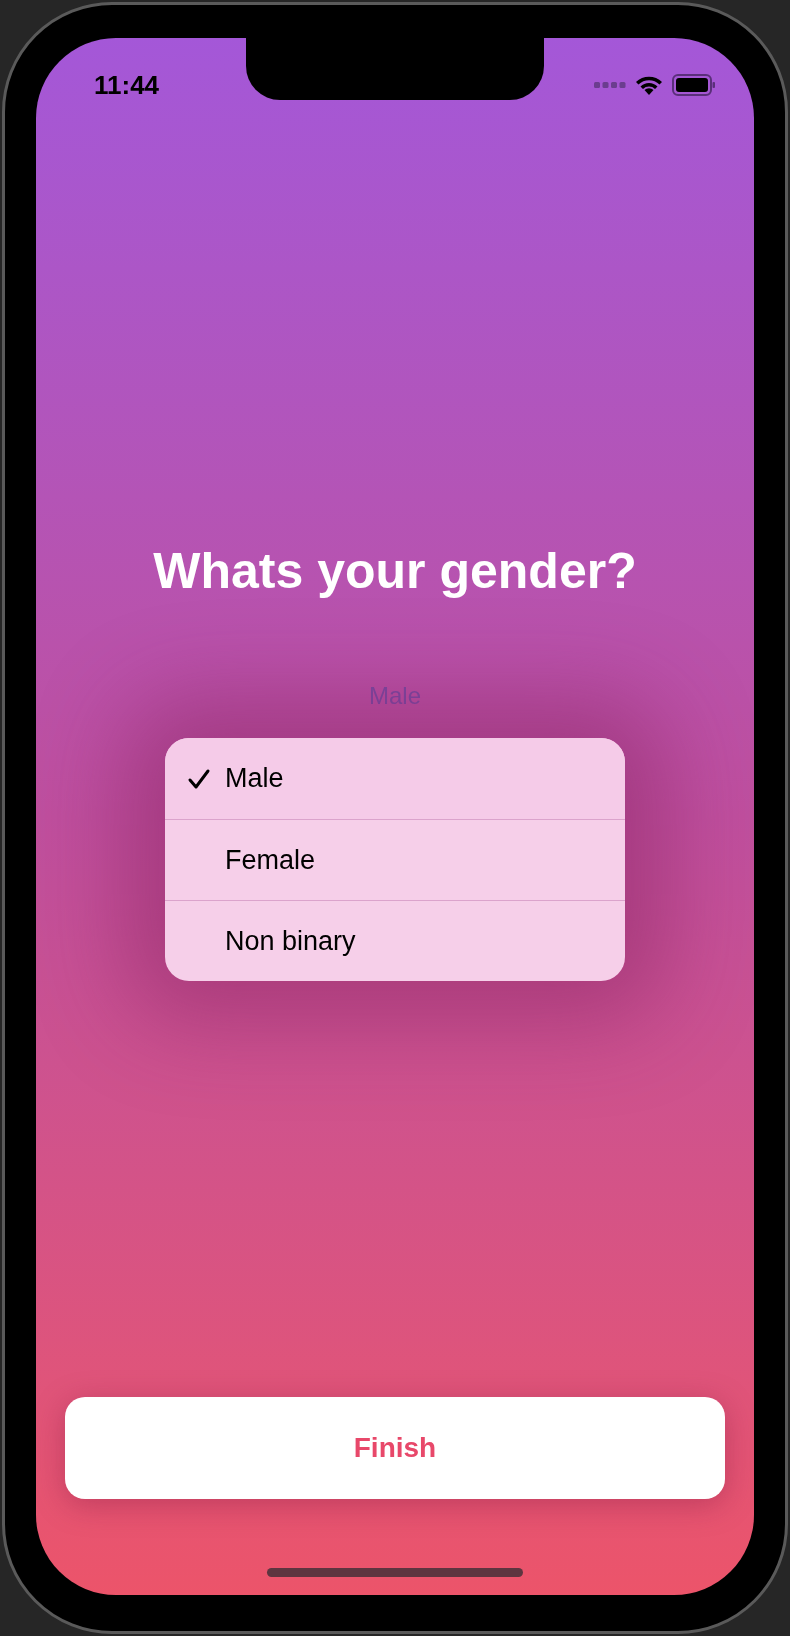  What do you see at coordinates (395, 940) in the screenshot?
I see `menu-item: Non binary` at bounding box center [395, 940].